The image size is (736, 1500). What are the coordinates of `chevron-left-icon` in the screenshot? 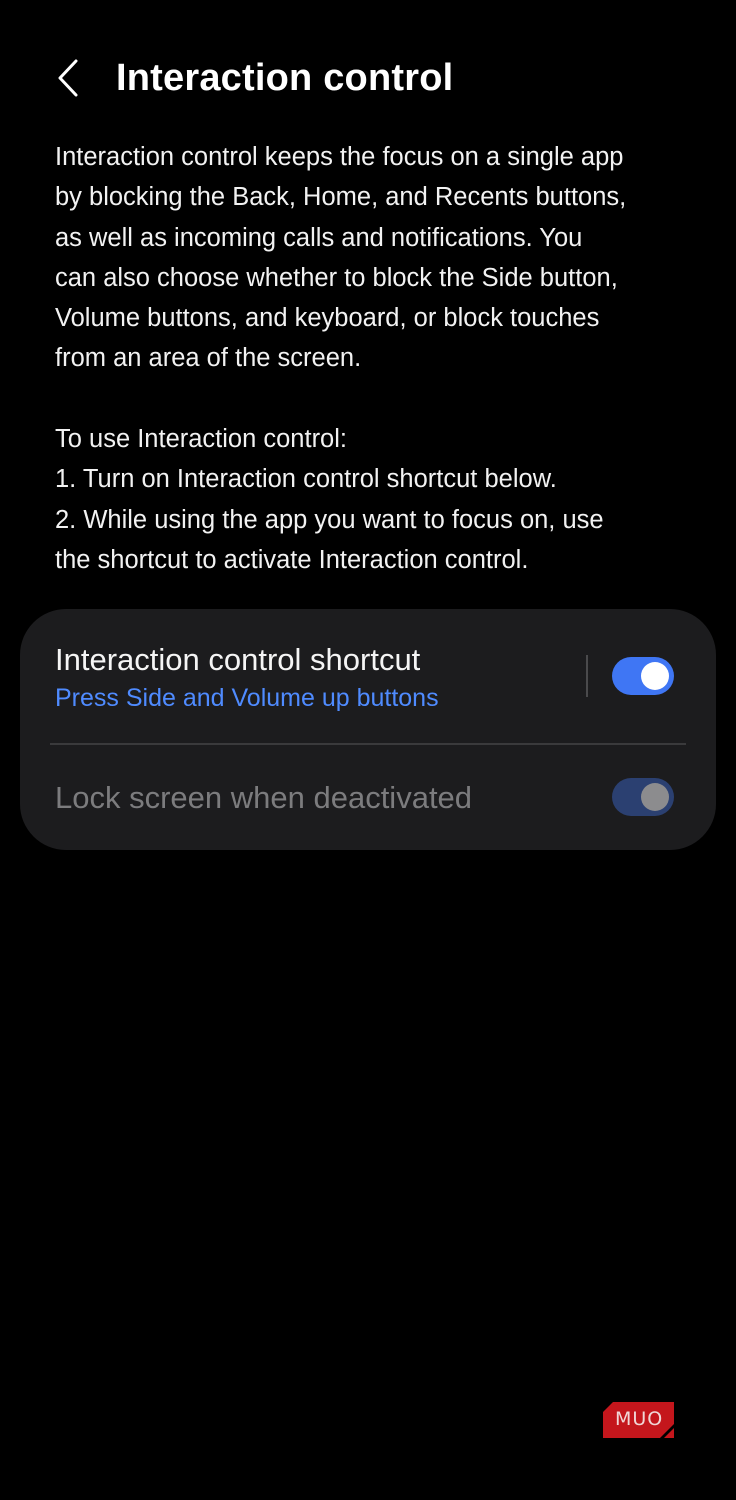 It's located at (68, 78).